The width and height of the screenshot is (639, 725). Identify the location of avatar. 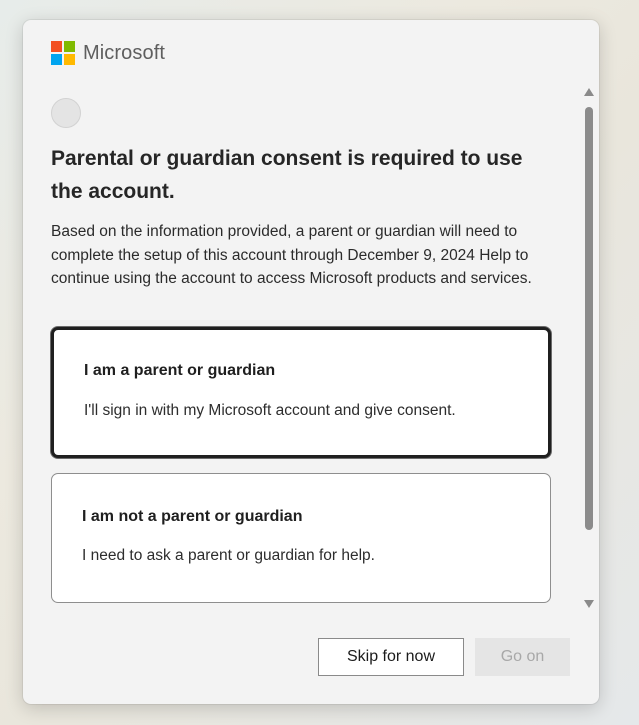
(66, 113).